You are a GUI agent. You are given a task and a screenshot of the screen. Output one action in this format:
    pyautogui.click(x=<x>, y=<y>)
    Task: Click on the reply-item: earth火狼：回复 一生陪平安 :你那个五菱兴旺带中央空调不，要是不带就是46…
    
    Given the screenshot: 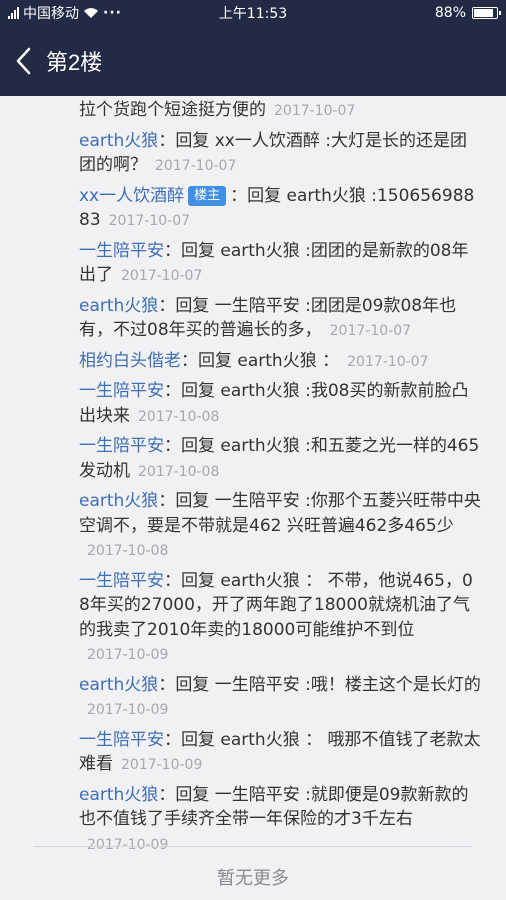 What is the action you would take?
    pyautogui.click(x=280, y=526)
    